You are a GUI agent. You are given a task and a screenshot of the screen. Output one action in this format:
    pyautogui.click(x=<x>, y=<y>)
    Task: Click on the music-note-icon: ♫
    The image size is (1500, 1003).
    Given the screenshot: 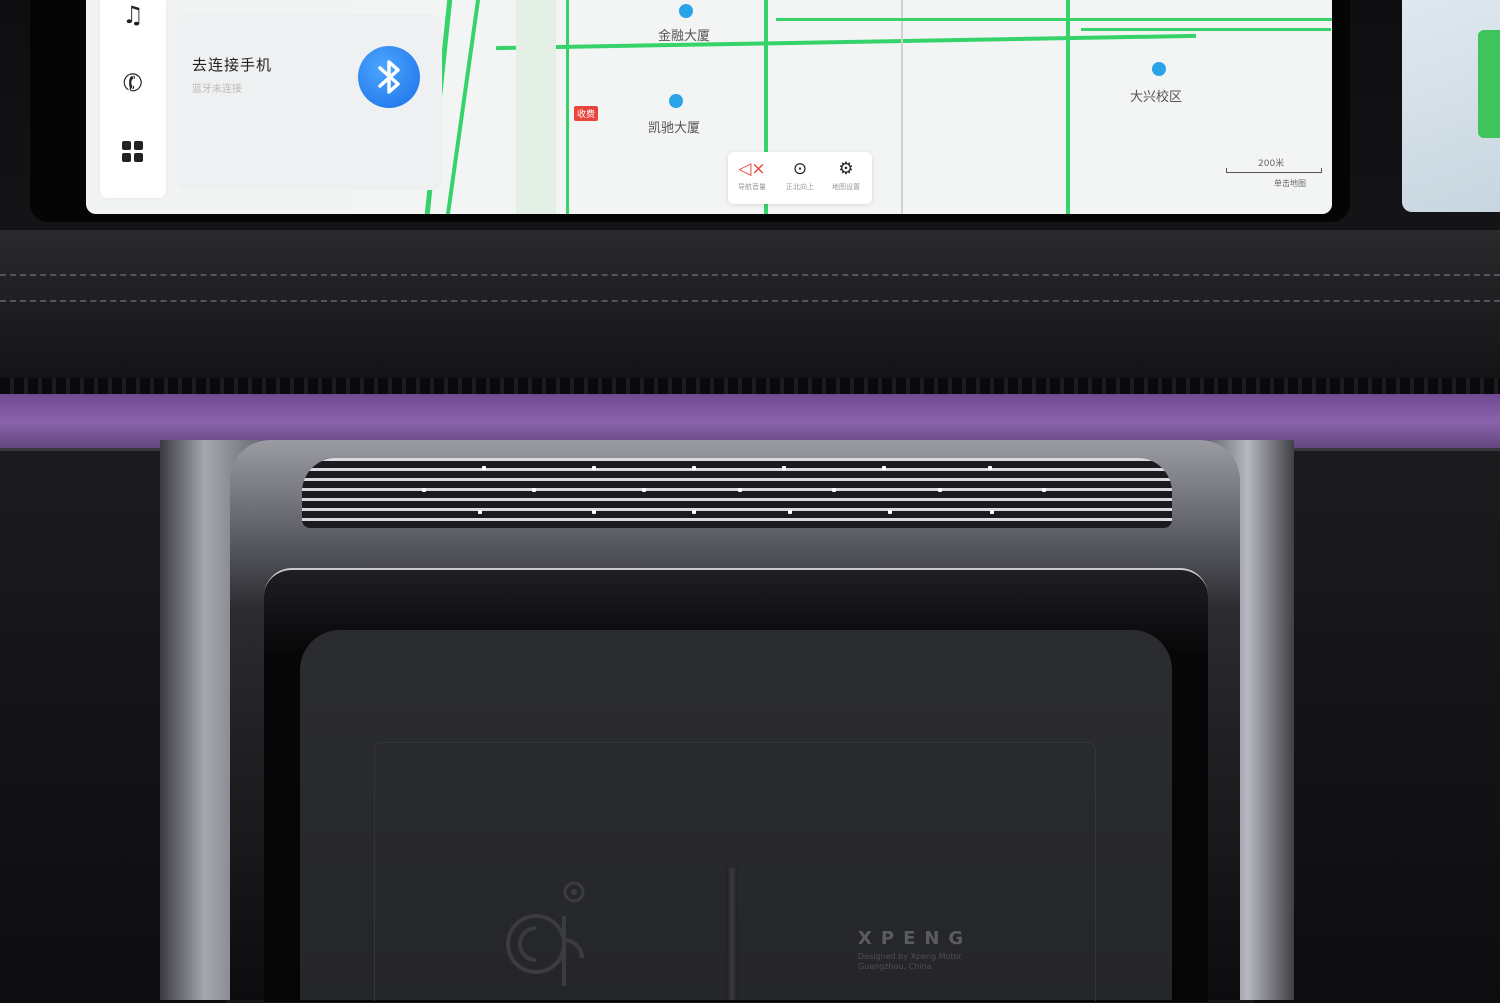 What is the action you would take?
    pyautogui.click(x=133, y=15)
    